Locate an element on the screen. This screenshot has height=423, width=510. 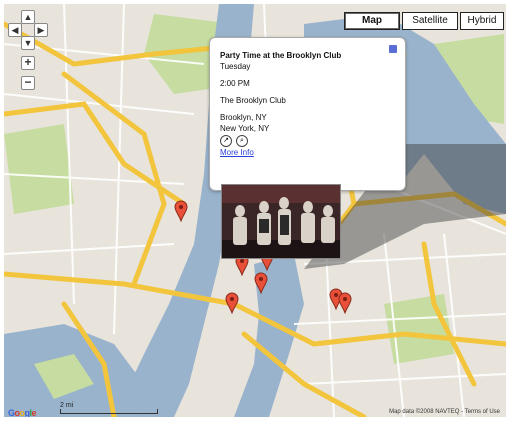
scale-bar-line is located at coordinates (109, 411).